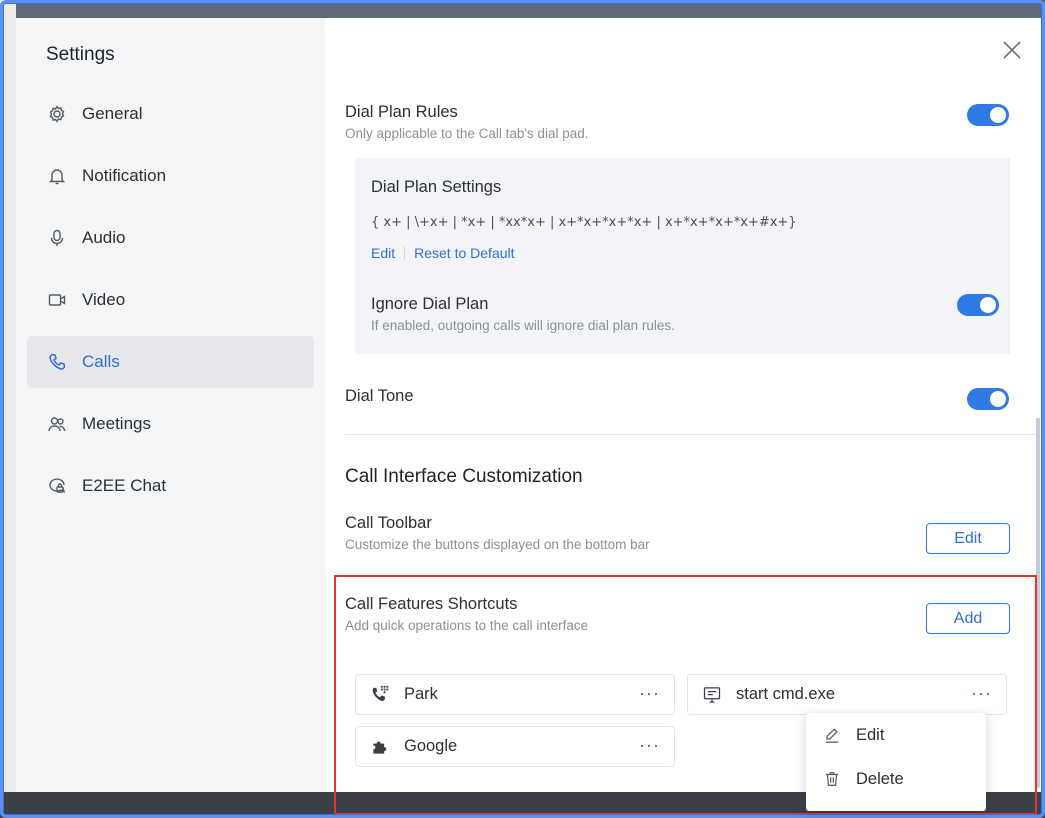  I want to click on close-icon, so click(1012, 50).